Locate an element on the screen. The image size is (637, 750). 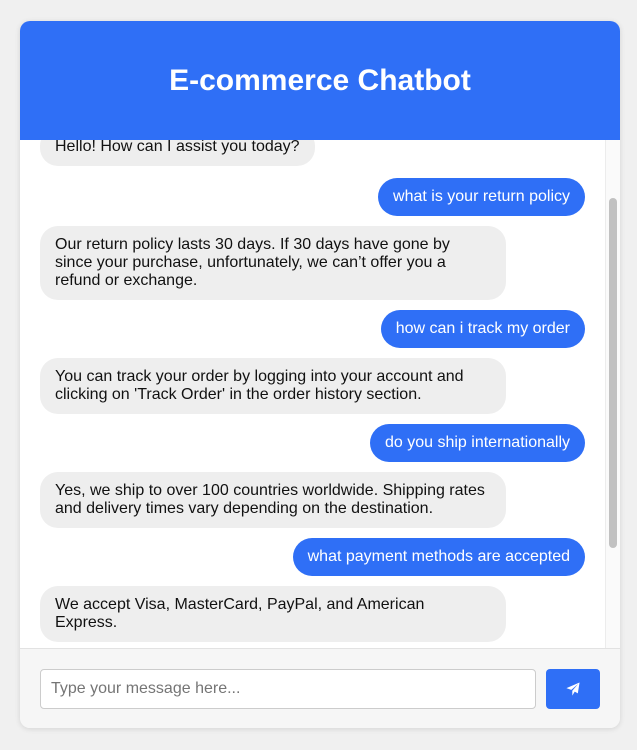
message-input is located at coordinates (288, 689).